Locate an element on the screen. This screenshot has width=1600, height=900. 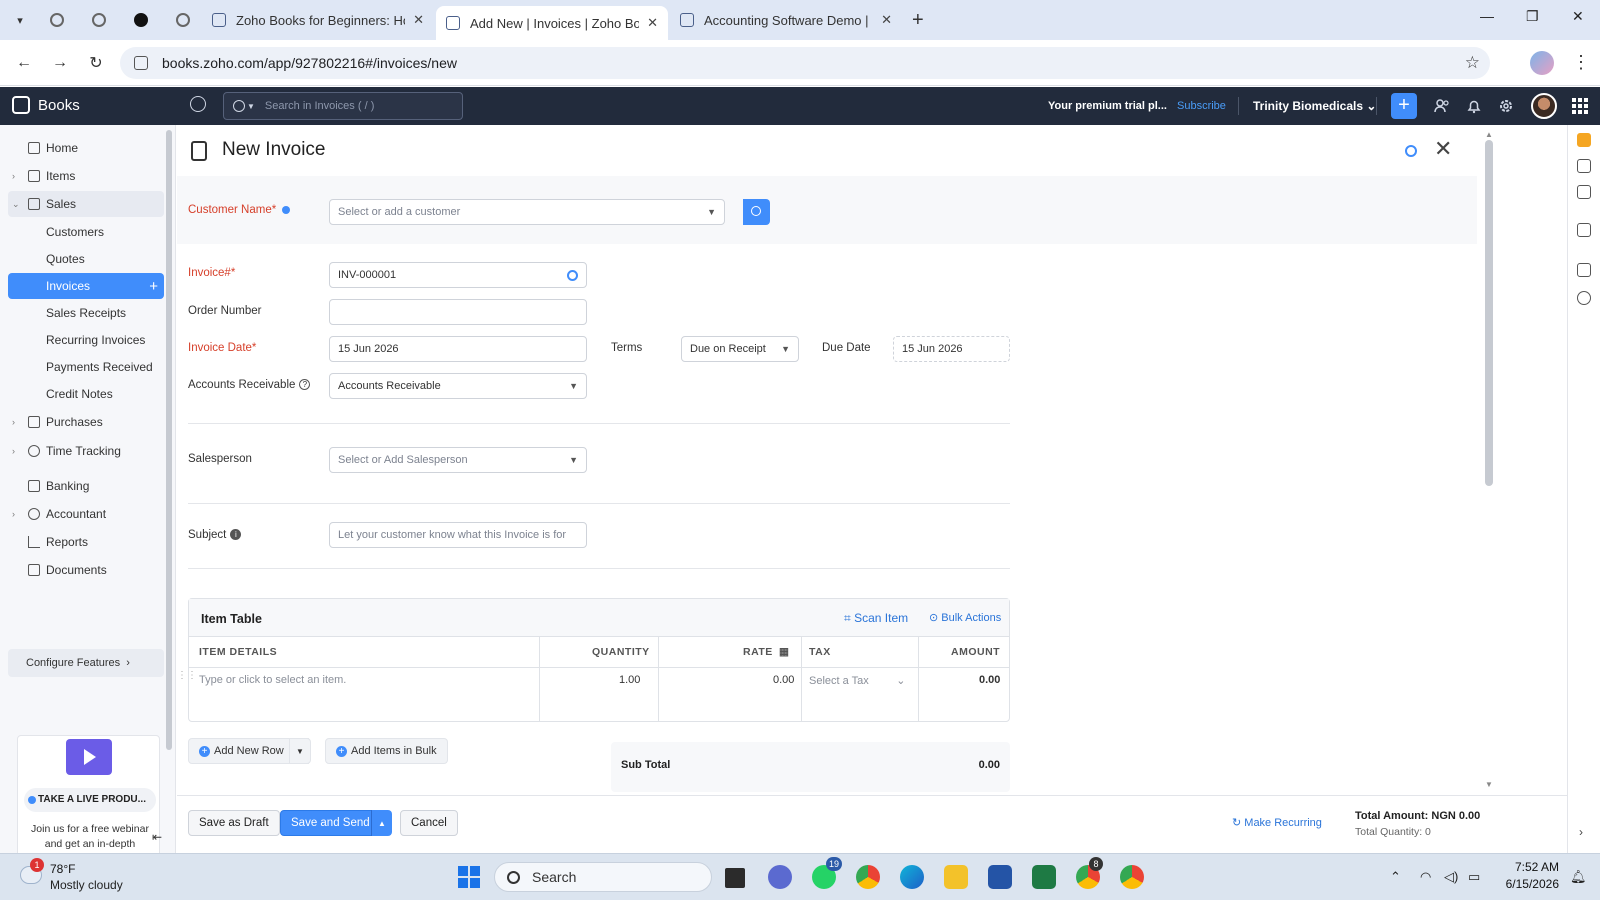
apps-grid-icon is located at coordinates (1580, 106).